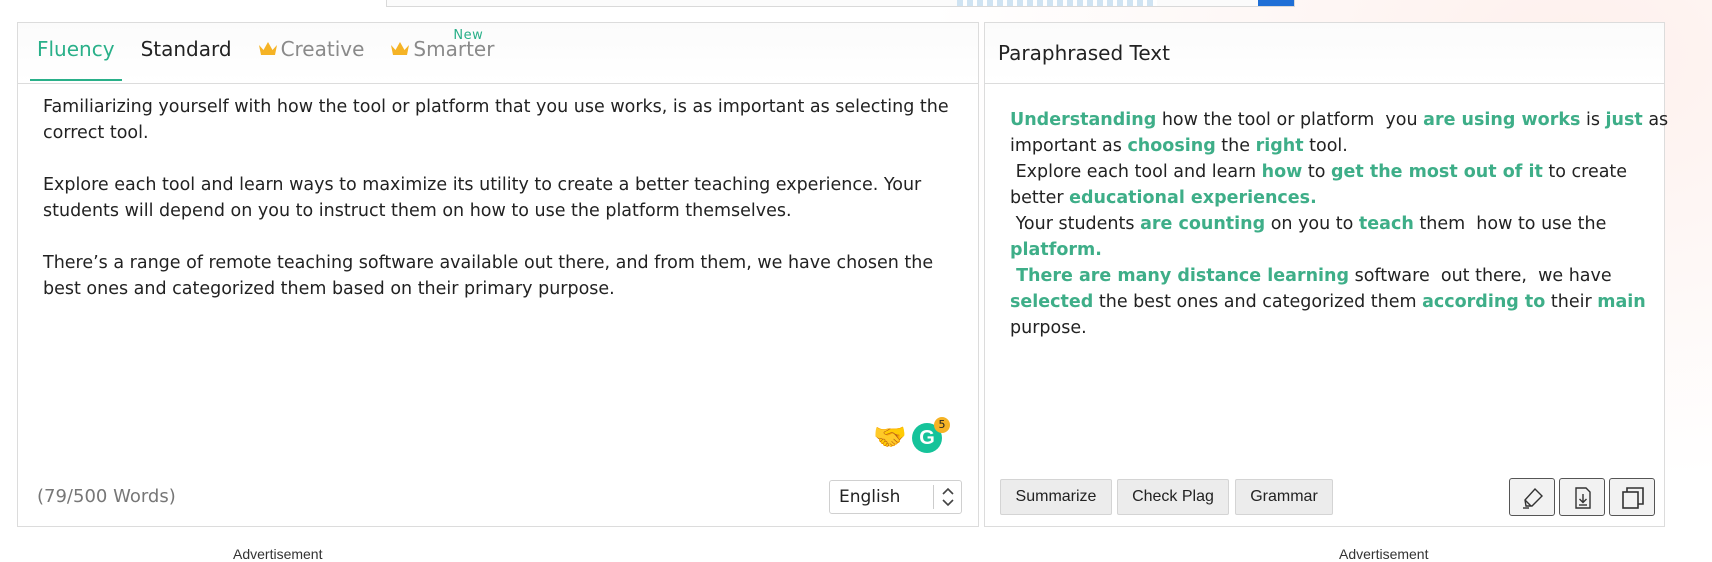 The width and height of the screenshot is (1712, 562). I want to click on download-button, so click(1582, 497).